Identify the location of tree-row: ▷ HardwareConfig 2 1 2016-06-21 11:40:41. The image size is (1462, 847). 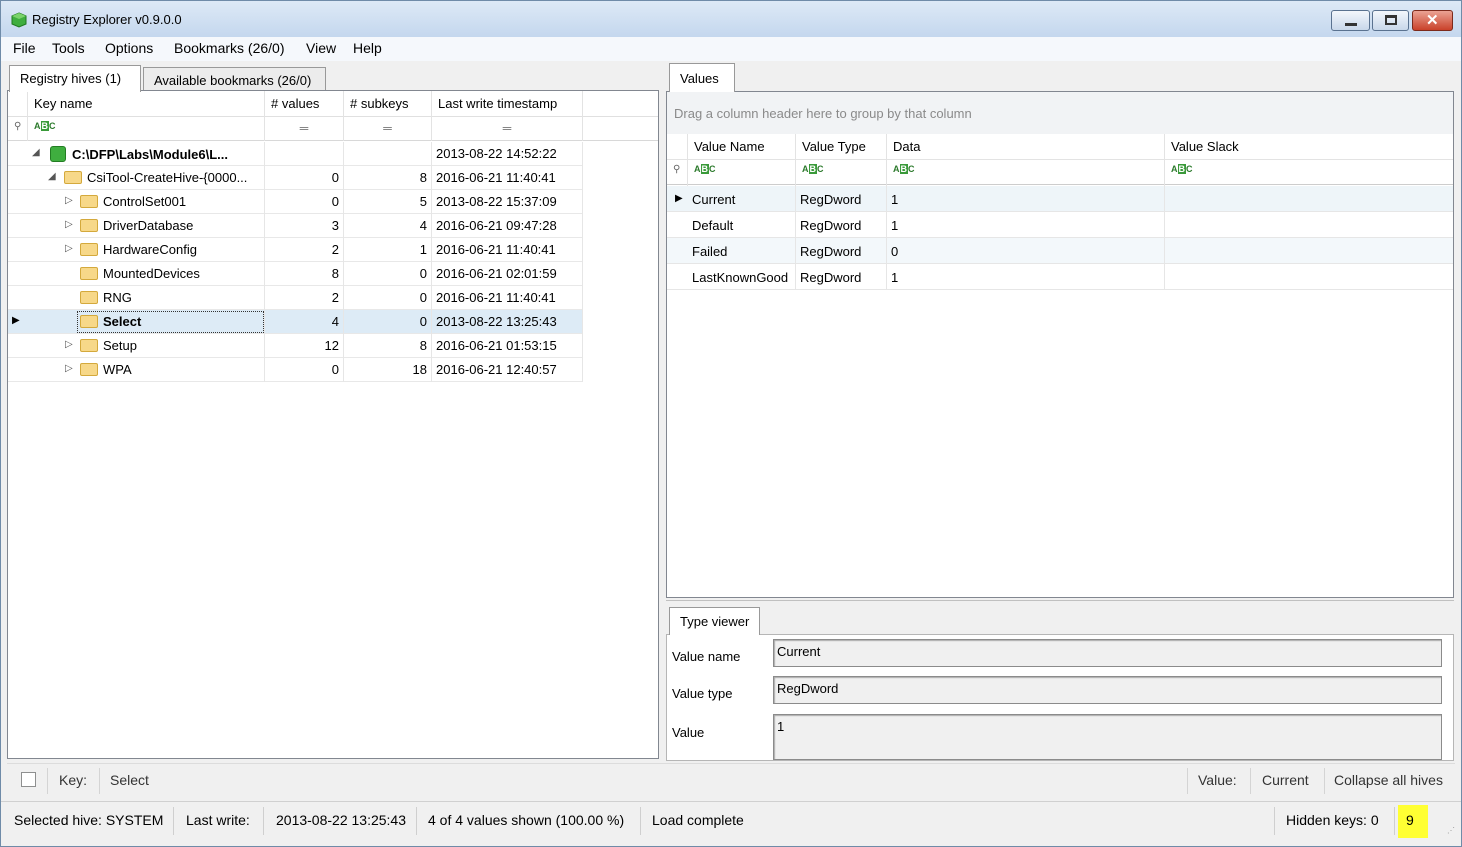
(295, 250).